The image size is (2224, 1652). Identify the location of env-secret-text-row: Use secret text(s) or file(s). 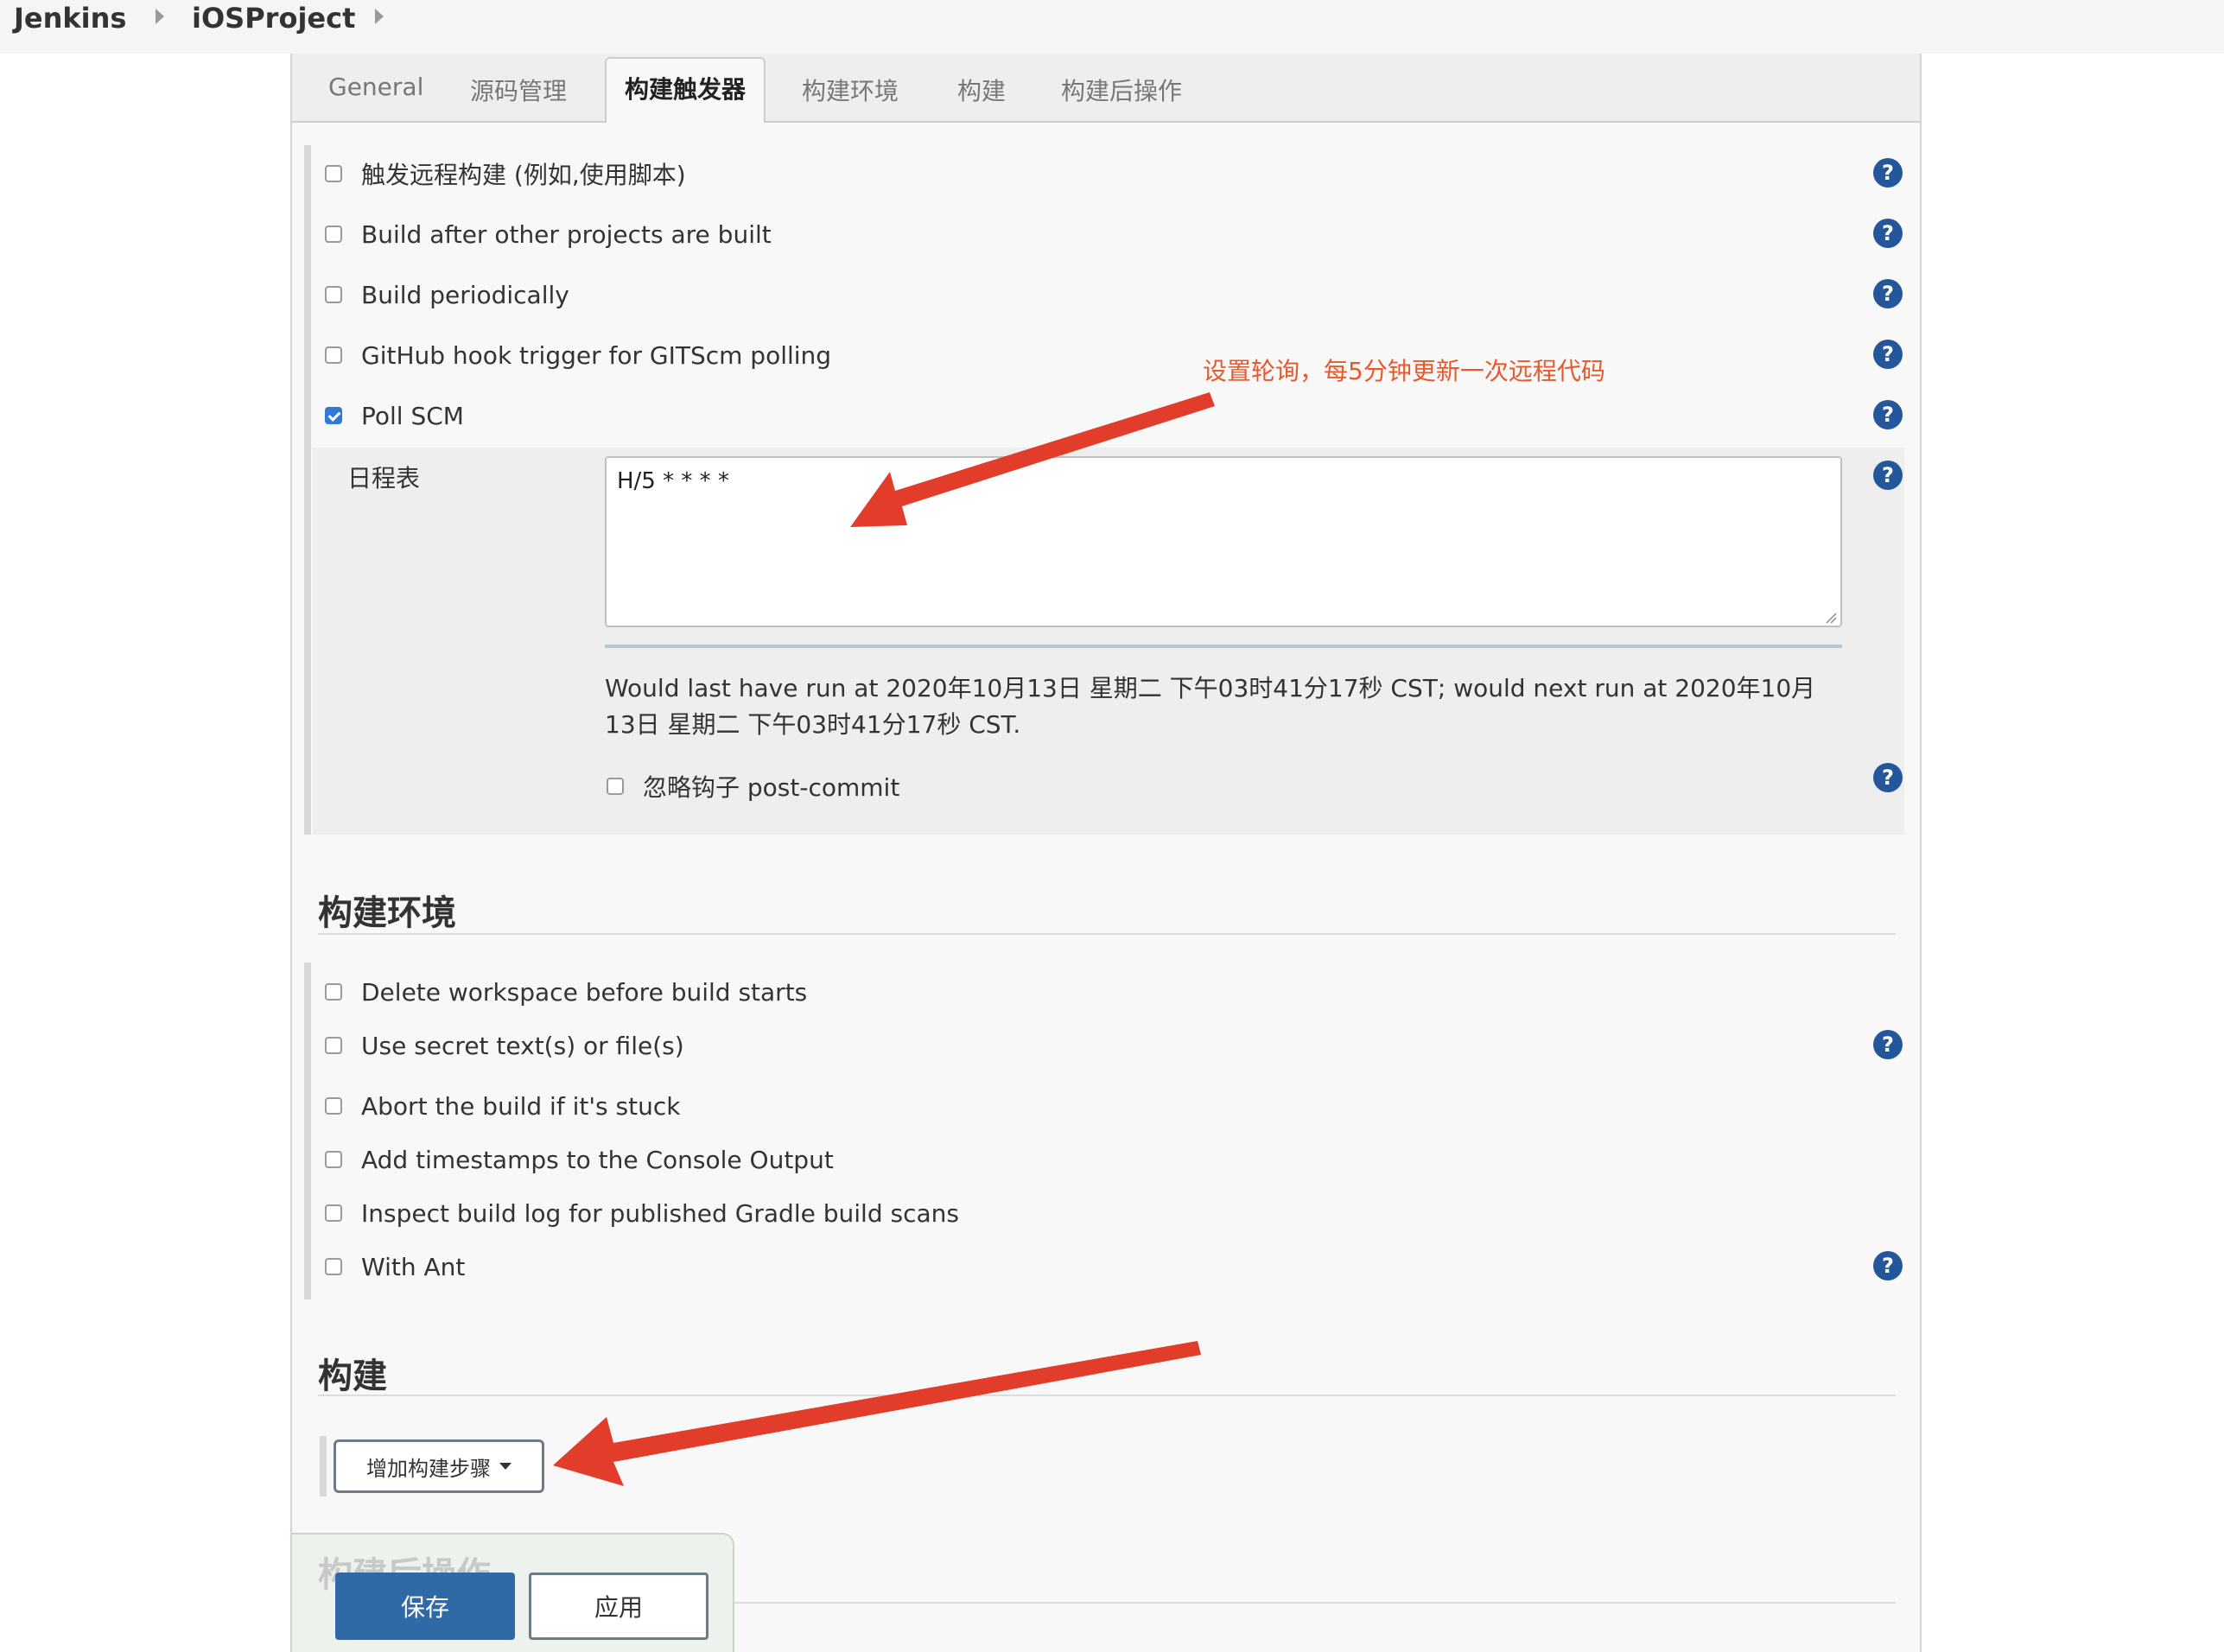
(504, 1045).